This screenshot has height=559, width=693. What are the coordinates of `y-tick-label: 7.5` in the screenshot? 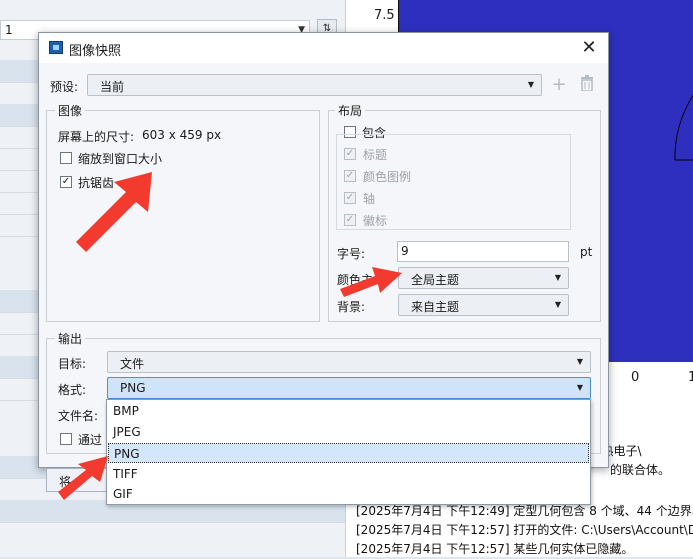 It's located at (384, 15).